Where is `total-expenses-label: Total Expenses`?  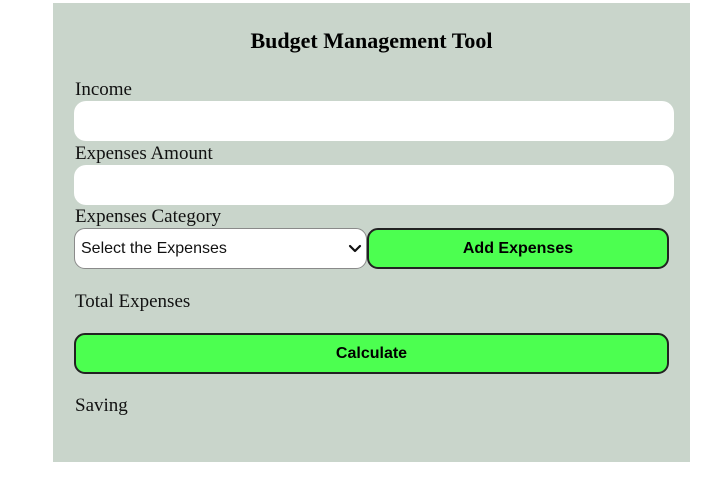 total-expenses-label: Total Expenses is located at coordinates (133, 301).